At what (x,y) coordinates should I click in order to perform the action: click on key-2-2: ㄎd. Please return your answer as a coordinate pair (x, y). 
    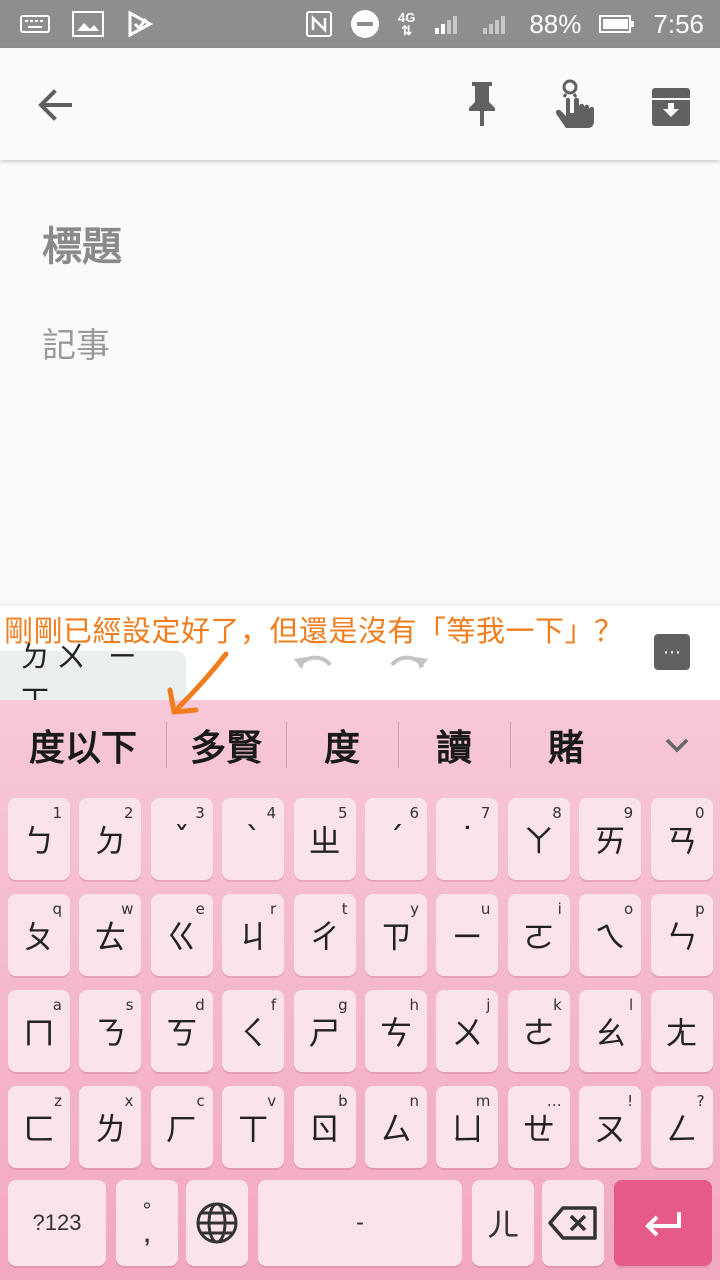
    Looking at the image, I should click on (181, 1031).